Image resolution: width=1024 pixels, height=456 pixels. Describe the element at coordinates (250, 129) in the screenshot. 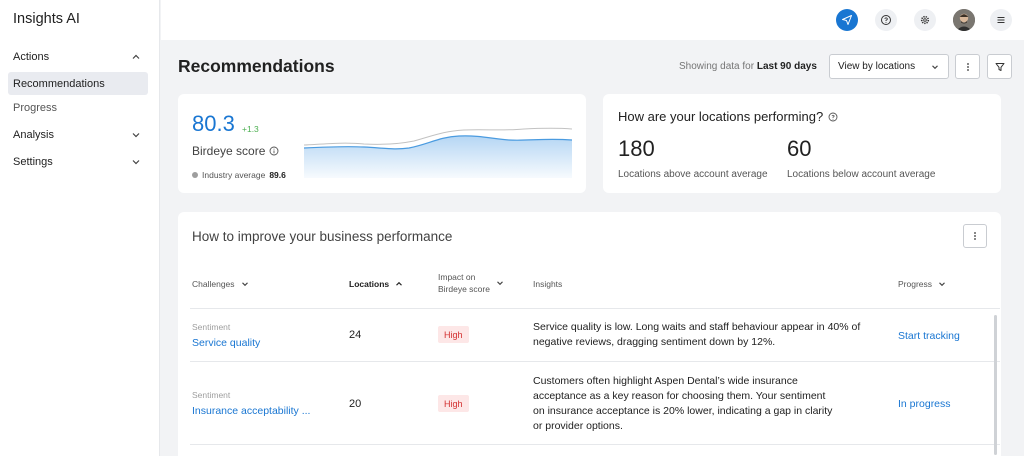

I see `score-delta: +1.3` at that location.